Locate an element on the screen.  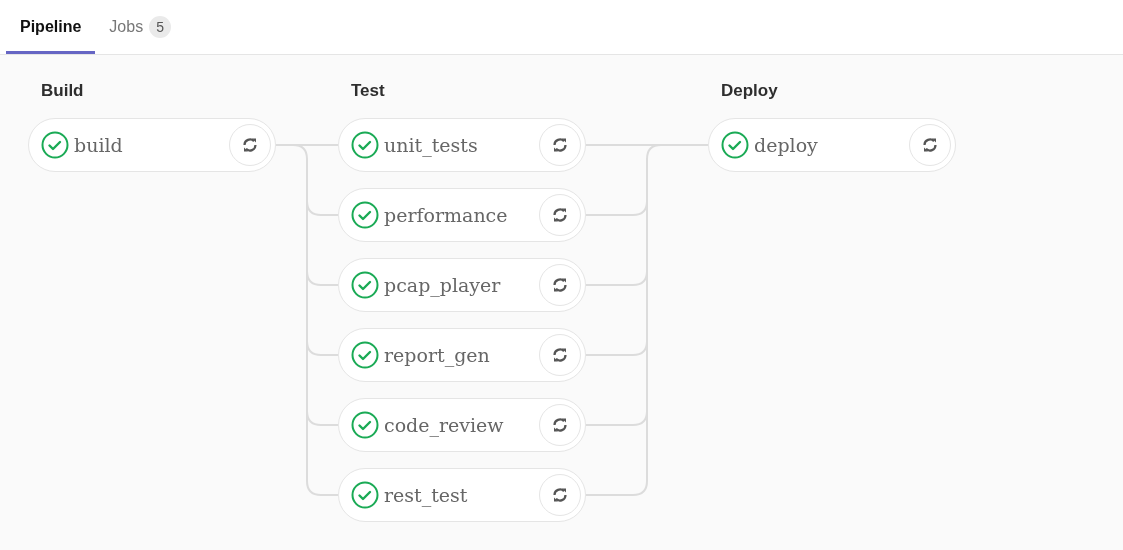
job-name: pcap_player is located at coordinates (461, 285).